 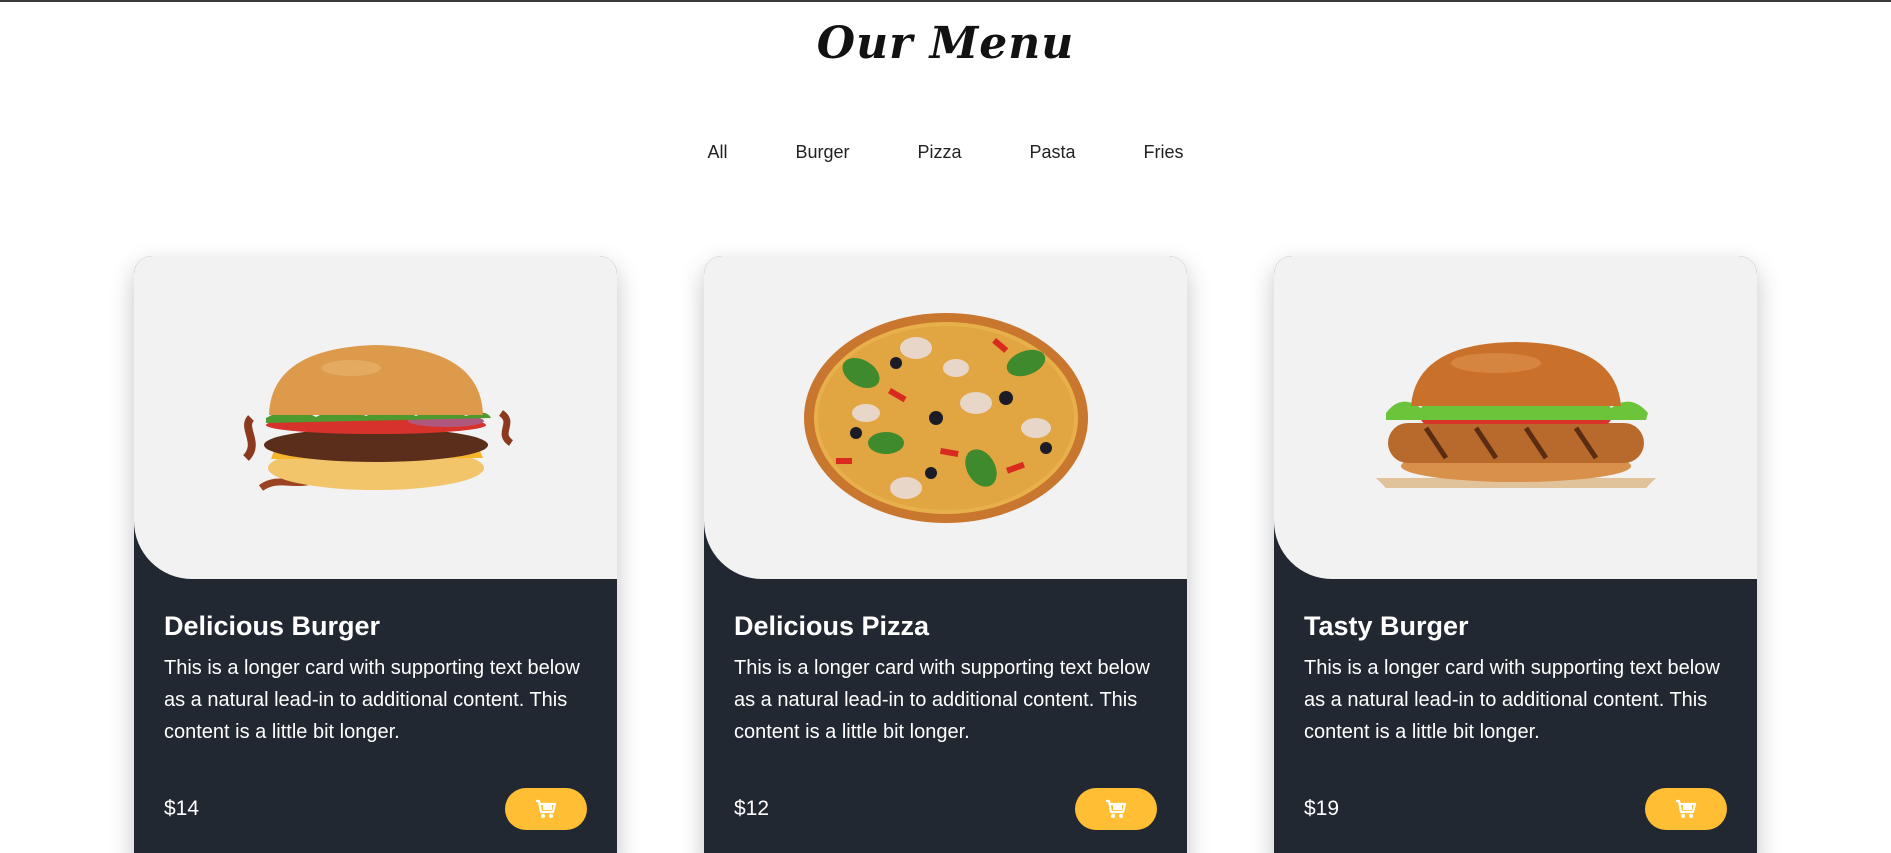 What do you see at coordinates (945, 43) in the screenshot?
I see `section-heading: Our Menu` at bounding box center [945, 43].